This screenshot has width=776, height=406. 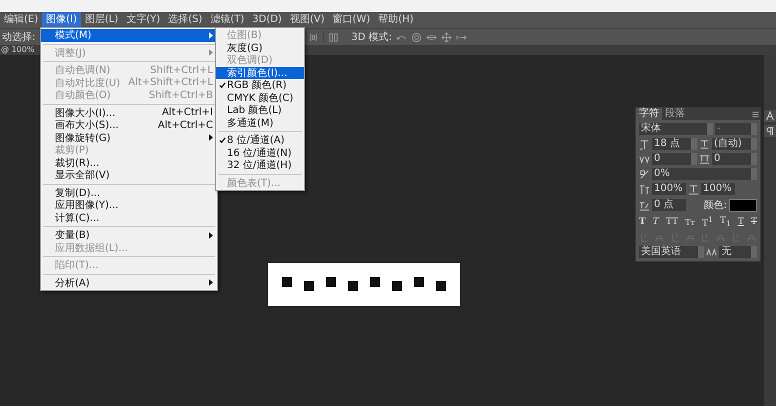 What do you see at coordinates (675, 114) in the screenshot?
I see `panel-tab: 段落` at bounding box center [675, 114].